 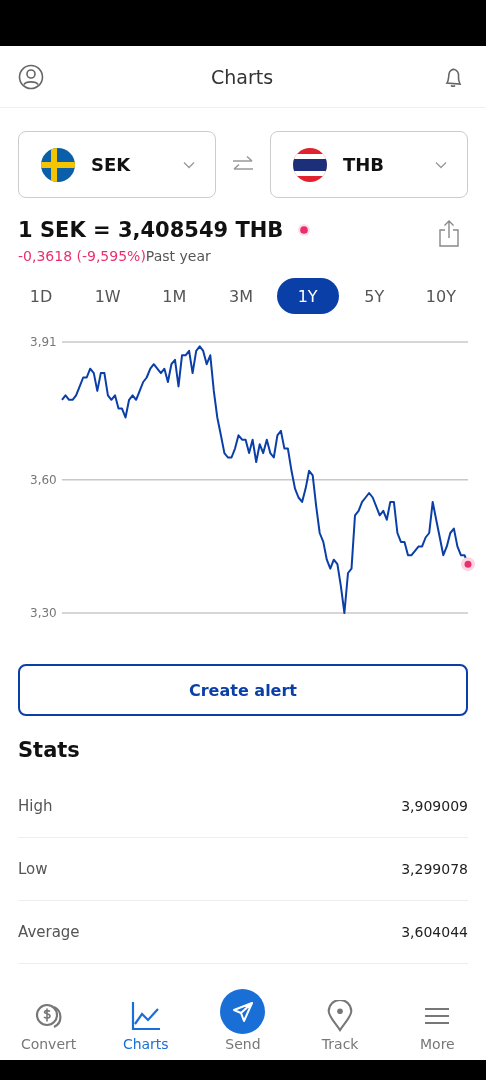 What do you see at coordinates (49, 932) in the screenshot?
I see `stat-label: Average` at bounding box center [49, 932].